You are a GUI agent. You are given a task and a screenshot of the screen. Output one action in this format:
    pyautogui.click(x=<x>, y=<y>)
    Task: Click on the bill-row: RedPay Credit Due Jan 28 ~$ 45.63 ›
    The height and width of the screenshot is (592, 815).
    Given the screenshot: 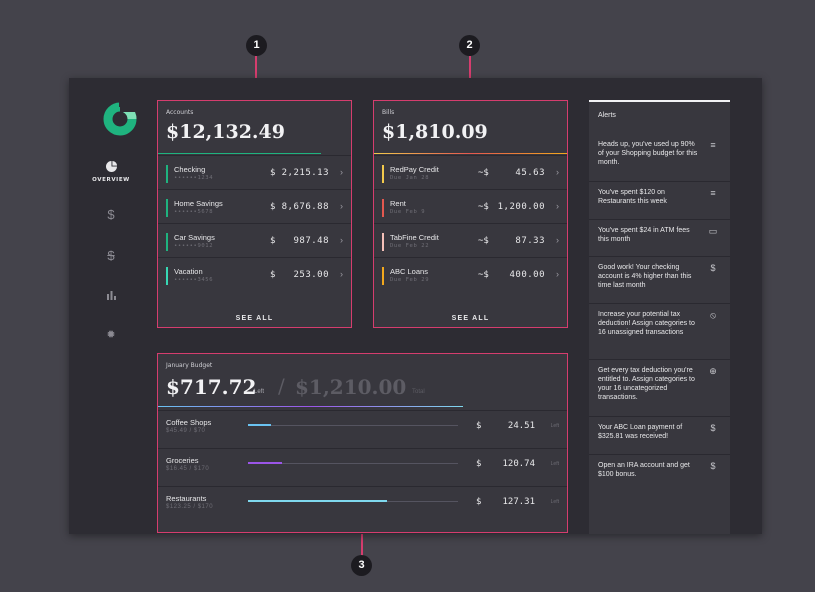 What is the action you would take?
    pyautogui.click(x=470, y=171)
    